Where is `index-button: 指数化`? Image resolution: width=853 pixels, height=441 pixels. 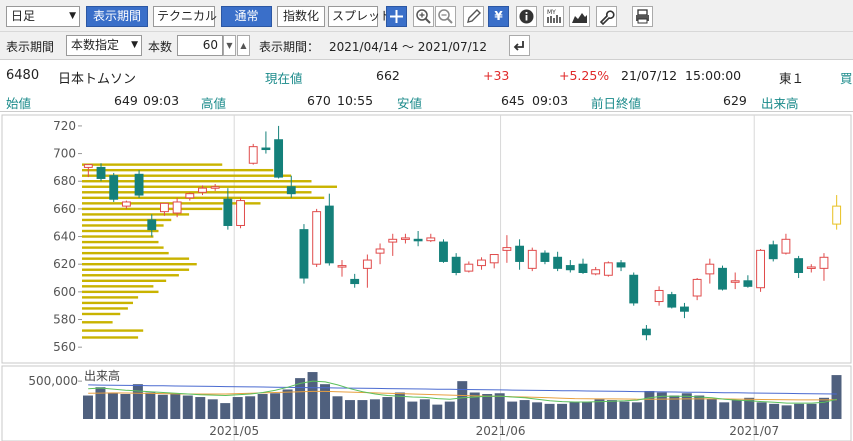 index-button: 指数化 is located at coordinates (301, 16).